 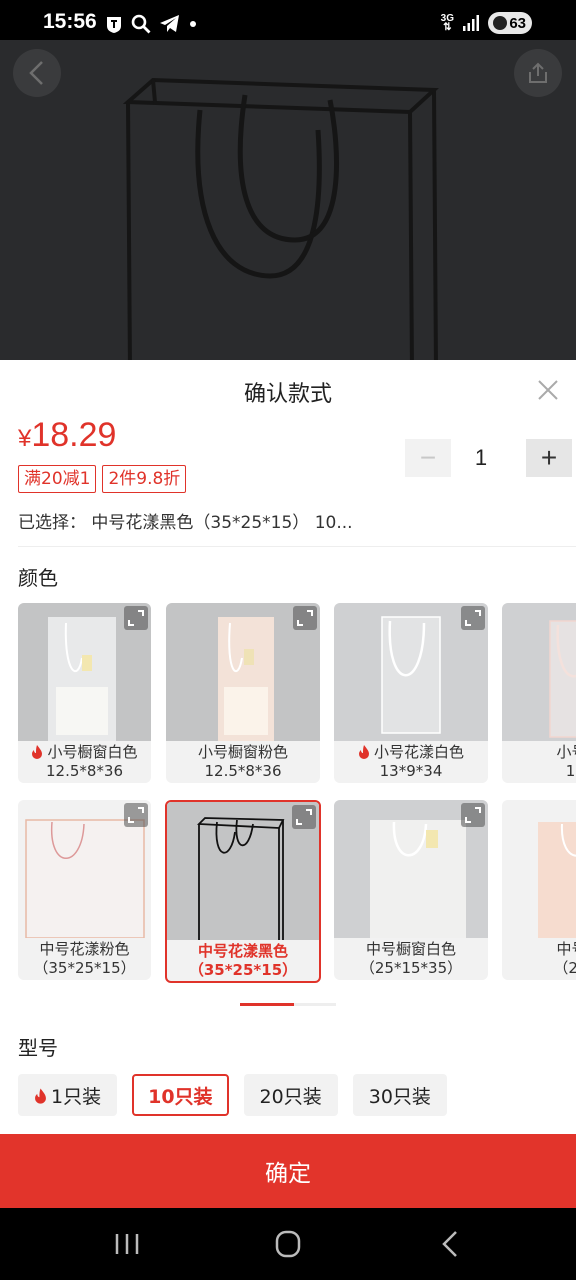 I want to click on promo-tags: 满20减1 2件9.8折, so click(x=102, y=479).